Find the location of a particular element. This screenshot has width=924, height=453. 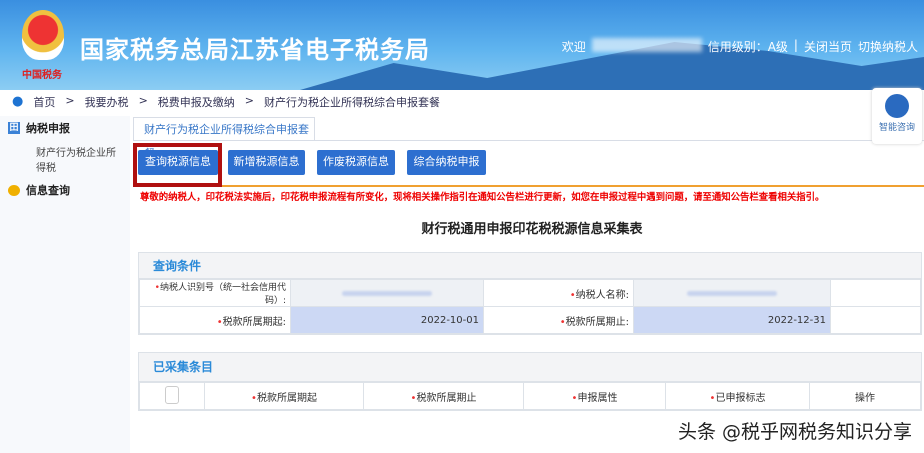

close-page-link: 关闭当页 is located at coordinates (828, 46).